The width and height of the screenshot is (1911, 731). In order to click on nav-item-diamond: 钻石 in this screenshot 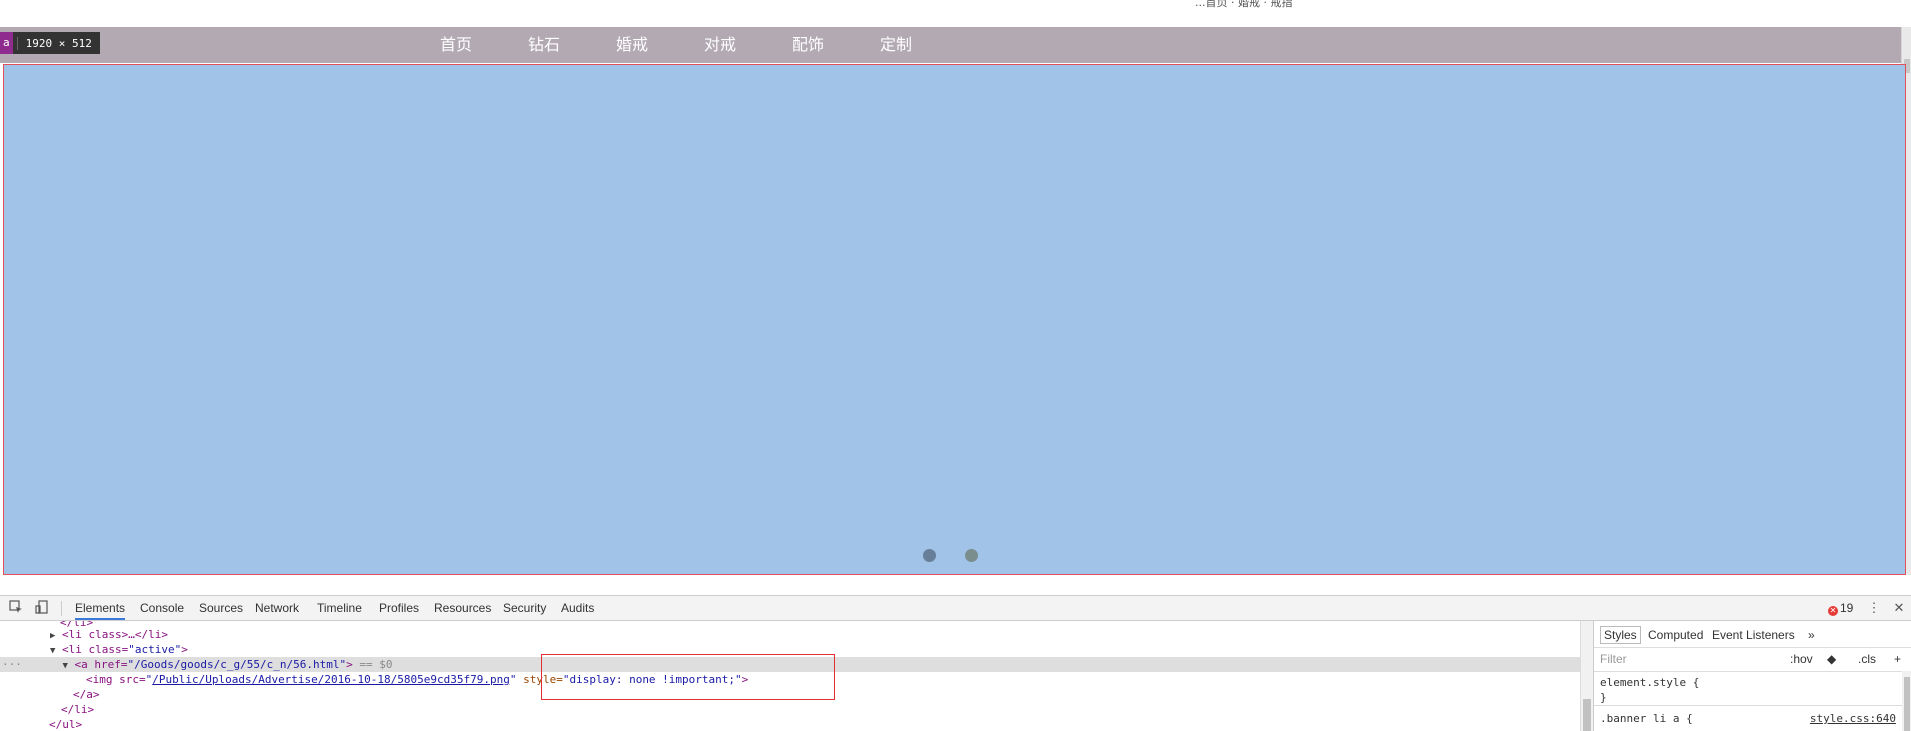, I will do `click(544, 45)`.